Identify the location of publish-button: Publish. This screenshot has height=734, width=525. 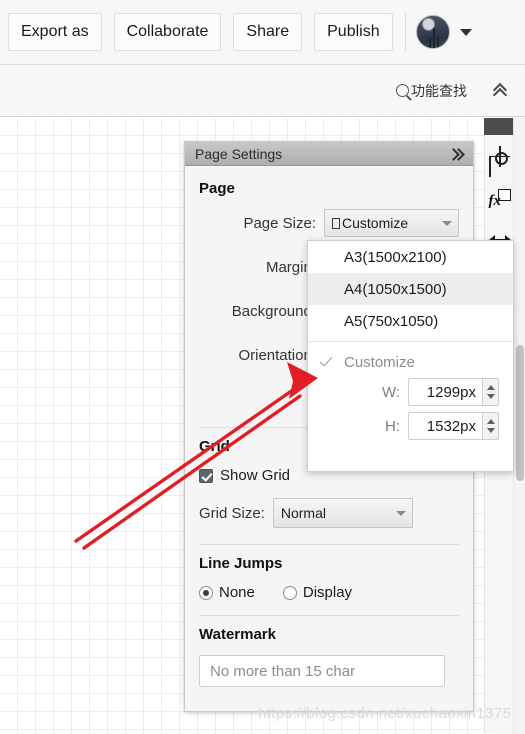
(353, 32).